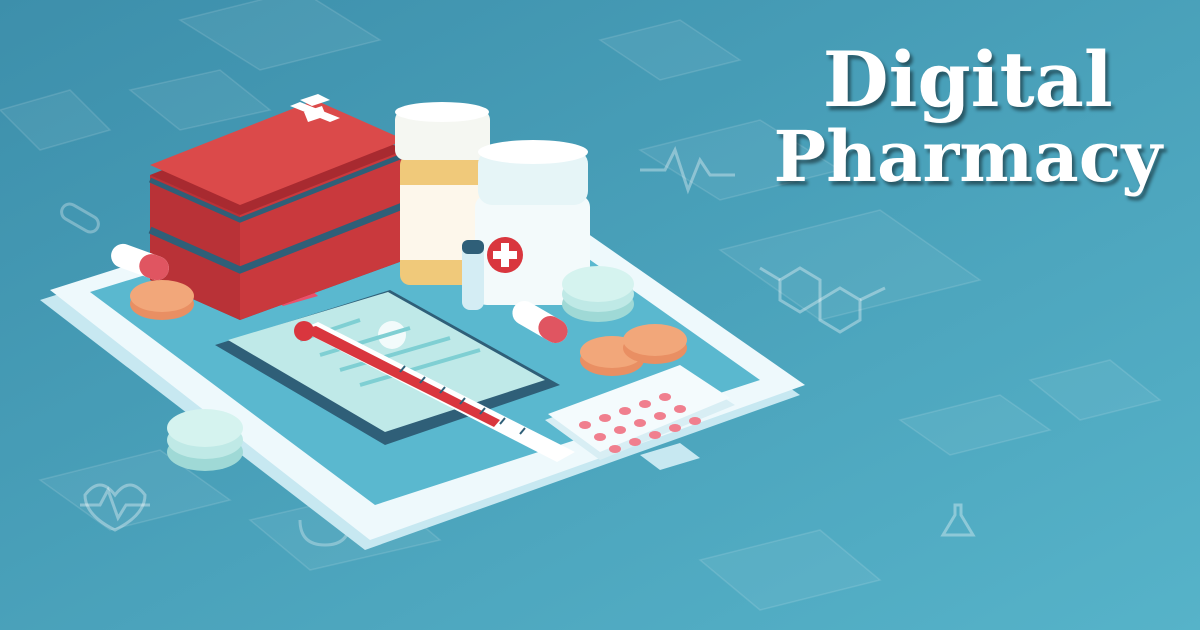 The image size is (1200, 630). I want to click on headline-line-2: Pharmacy, so click(968, 156).